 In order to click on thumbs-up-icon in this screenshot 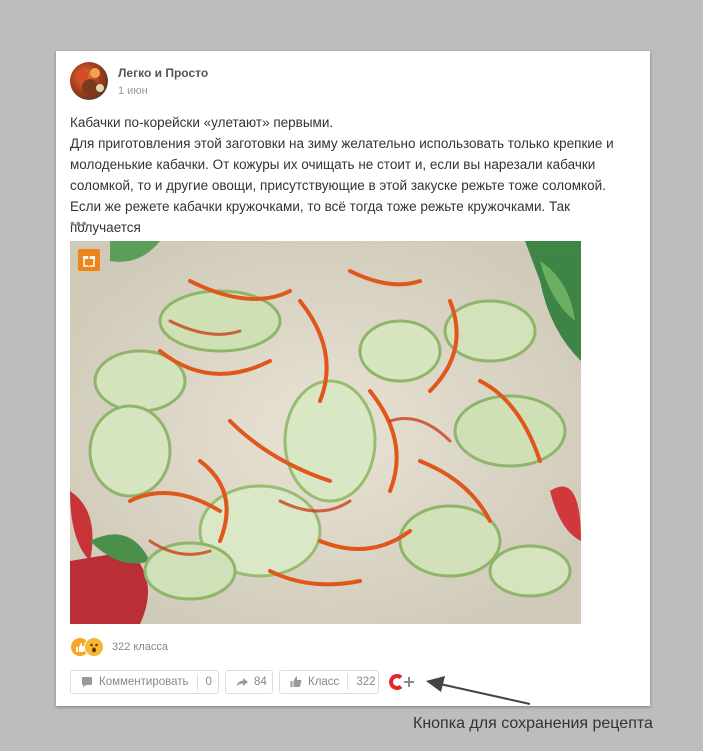, I will do `click(296, 681)`.